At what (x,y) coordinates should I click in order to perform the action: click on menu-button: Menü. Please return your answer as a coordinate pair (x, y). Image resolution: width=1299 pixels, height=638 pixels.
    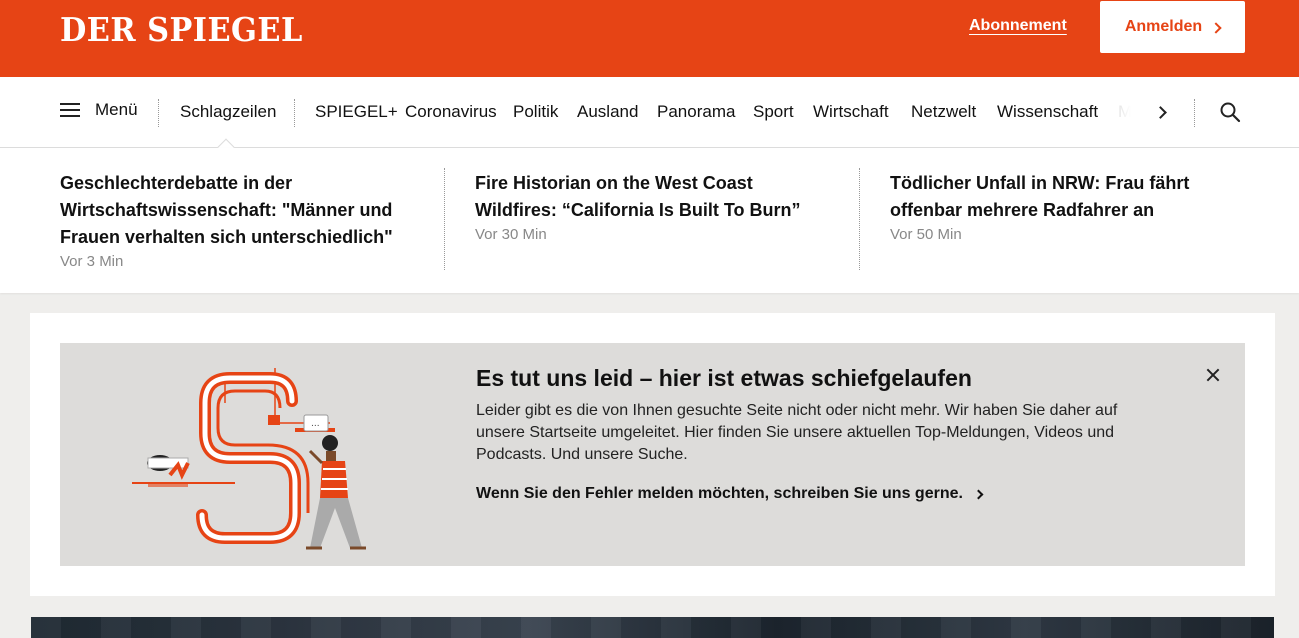
    Looking at the image, I should click on (99, 110).